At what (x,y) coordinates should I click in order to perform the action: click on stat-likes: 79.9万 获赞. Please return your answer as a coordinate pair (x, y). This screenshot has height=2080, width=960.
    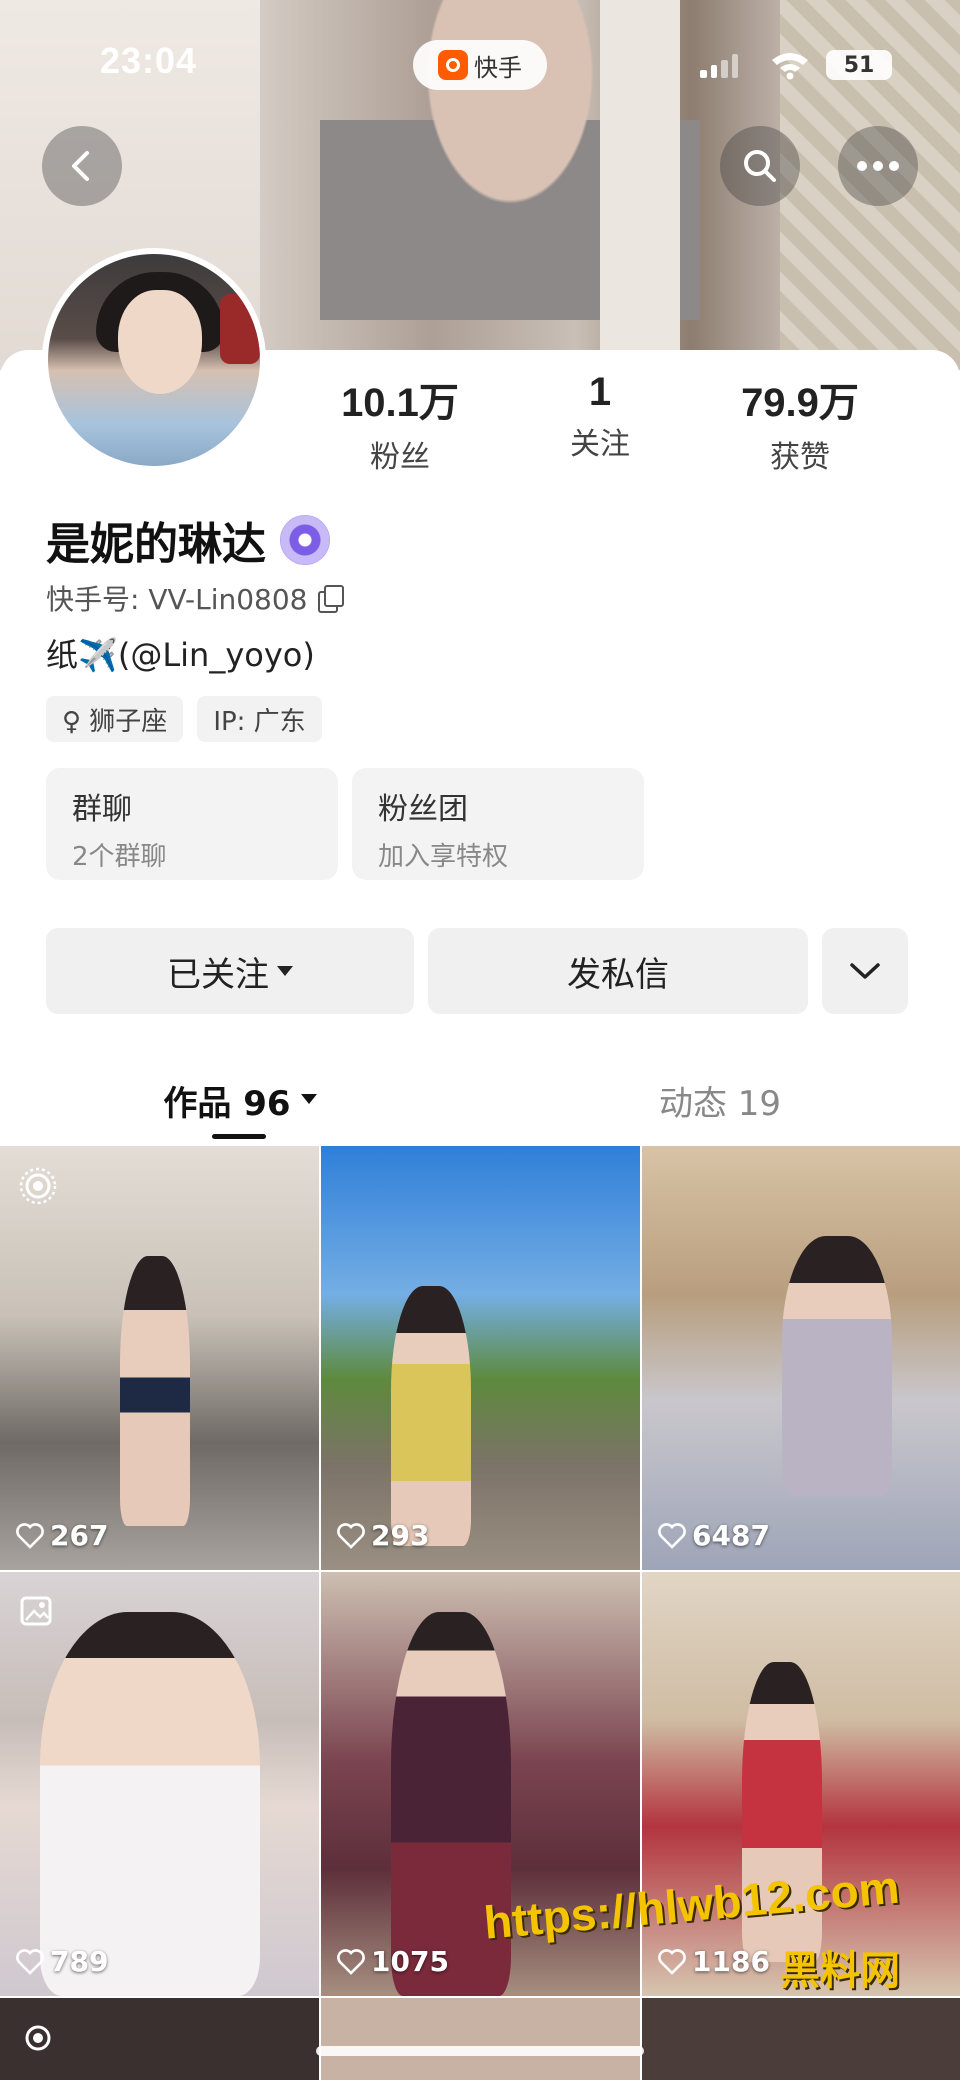
    Looking at the image, I should click on (800, 422).